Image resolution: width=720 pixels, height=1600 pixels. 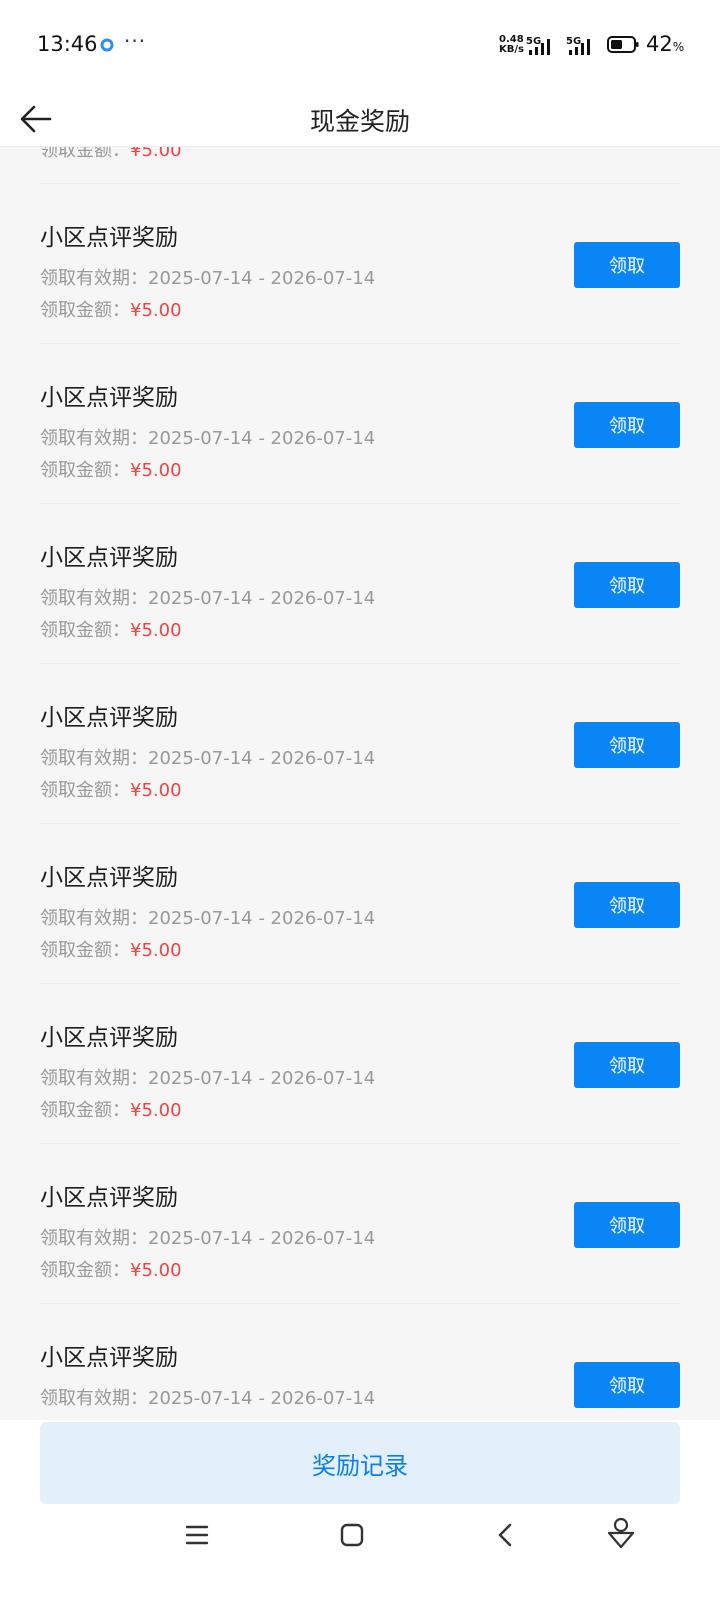 What do you see at coordinates (360, 1463) in the screenshot?
I see `reward-records-button: 奖励记录` at bounding box center [360, 1463].